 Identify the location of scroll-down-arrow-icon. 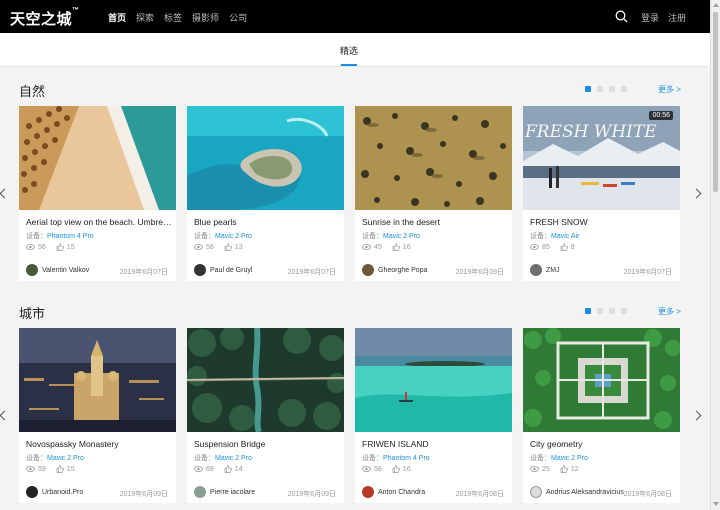
(716, 504).